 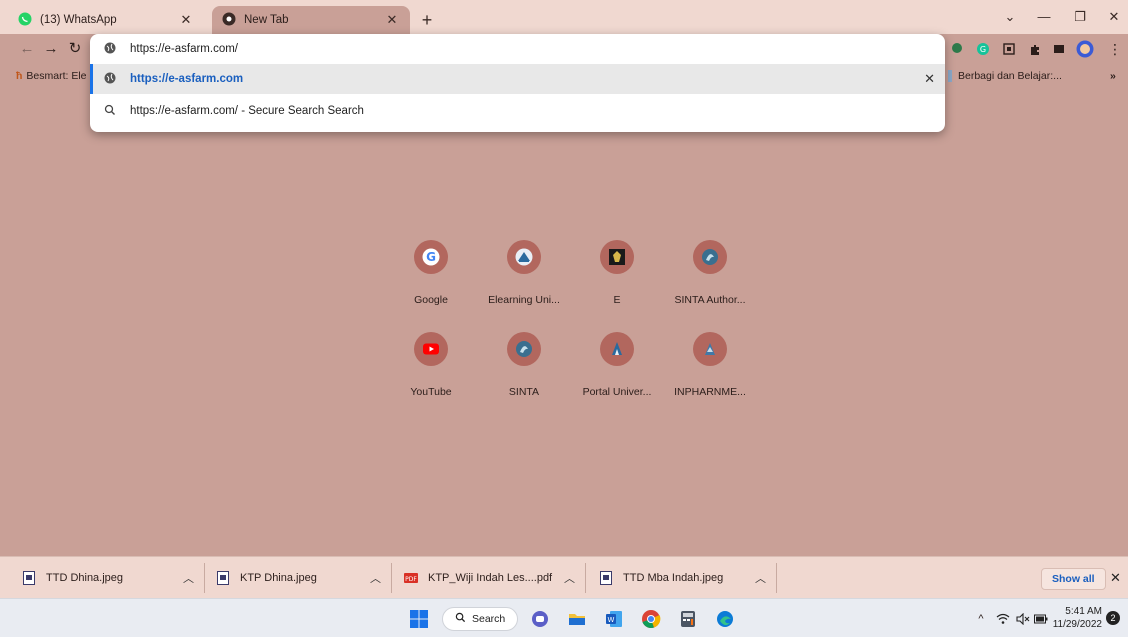 I want to click on shortcut-e: E, so click(x=617, y=285).